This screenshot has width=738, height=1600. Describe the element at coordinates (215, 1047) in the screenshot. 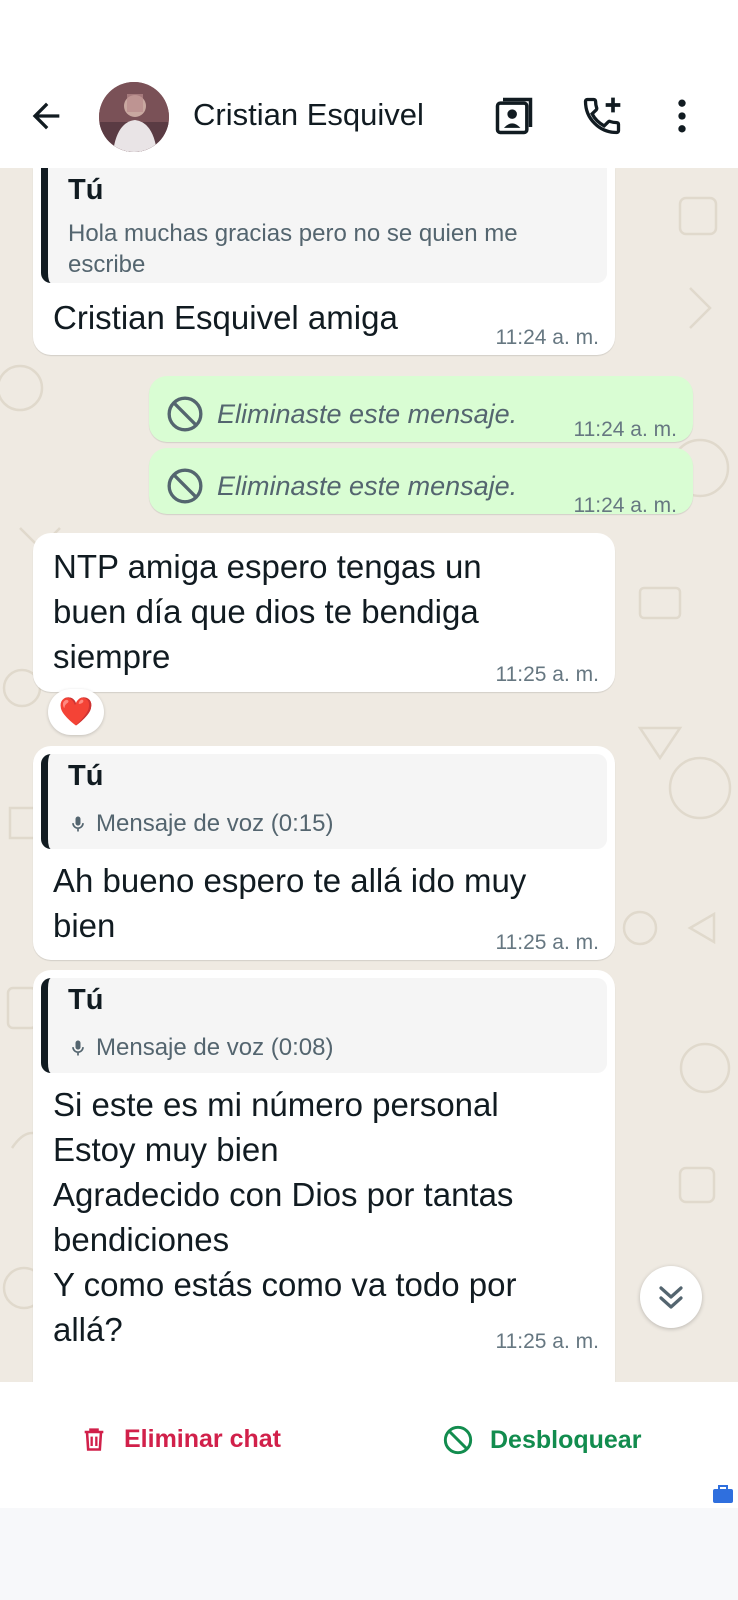

I see `voice-note-label: Mensaje de voz (0:08)` at that location.